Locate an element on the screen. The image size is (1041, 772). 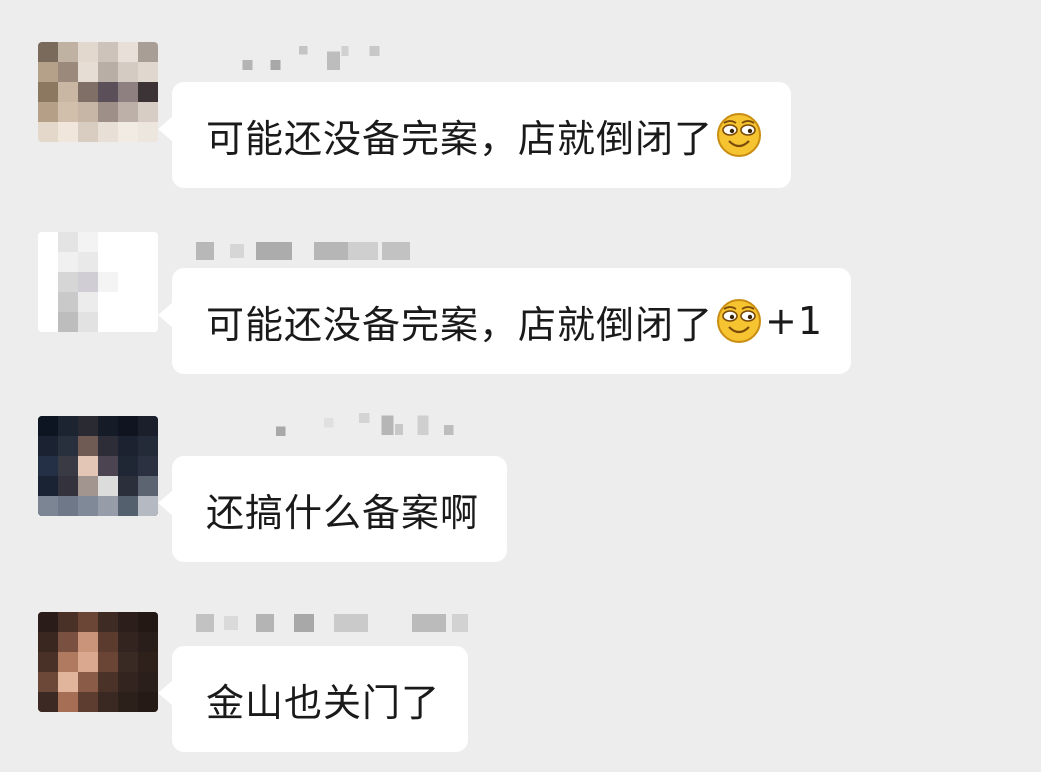
message-bubble: 可能还没备完案，店就倒闭了 is located at coordinates (474, 135).